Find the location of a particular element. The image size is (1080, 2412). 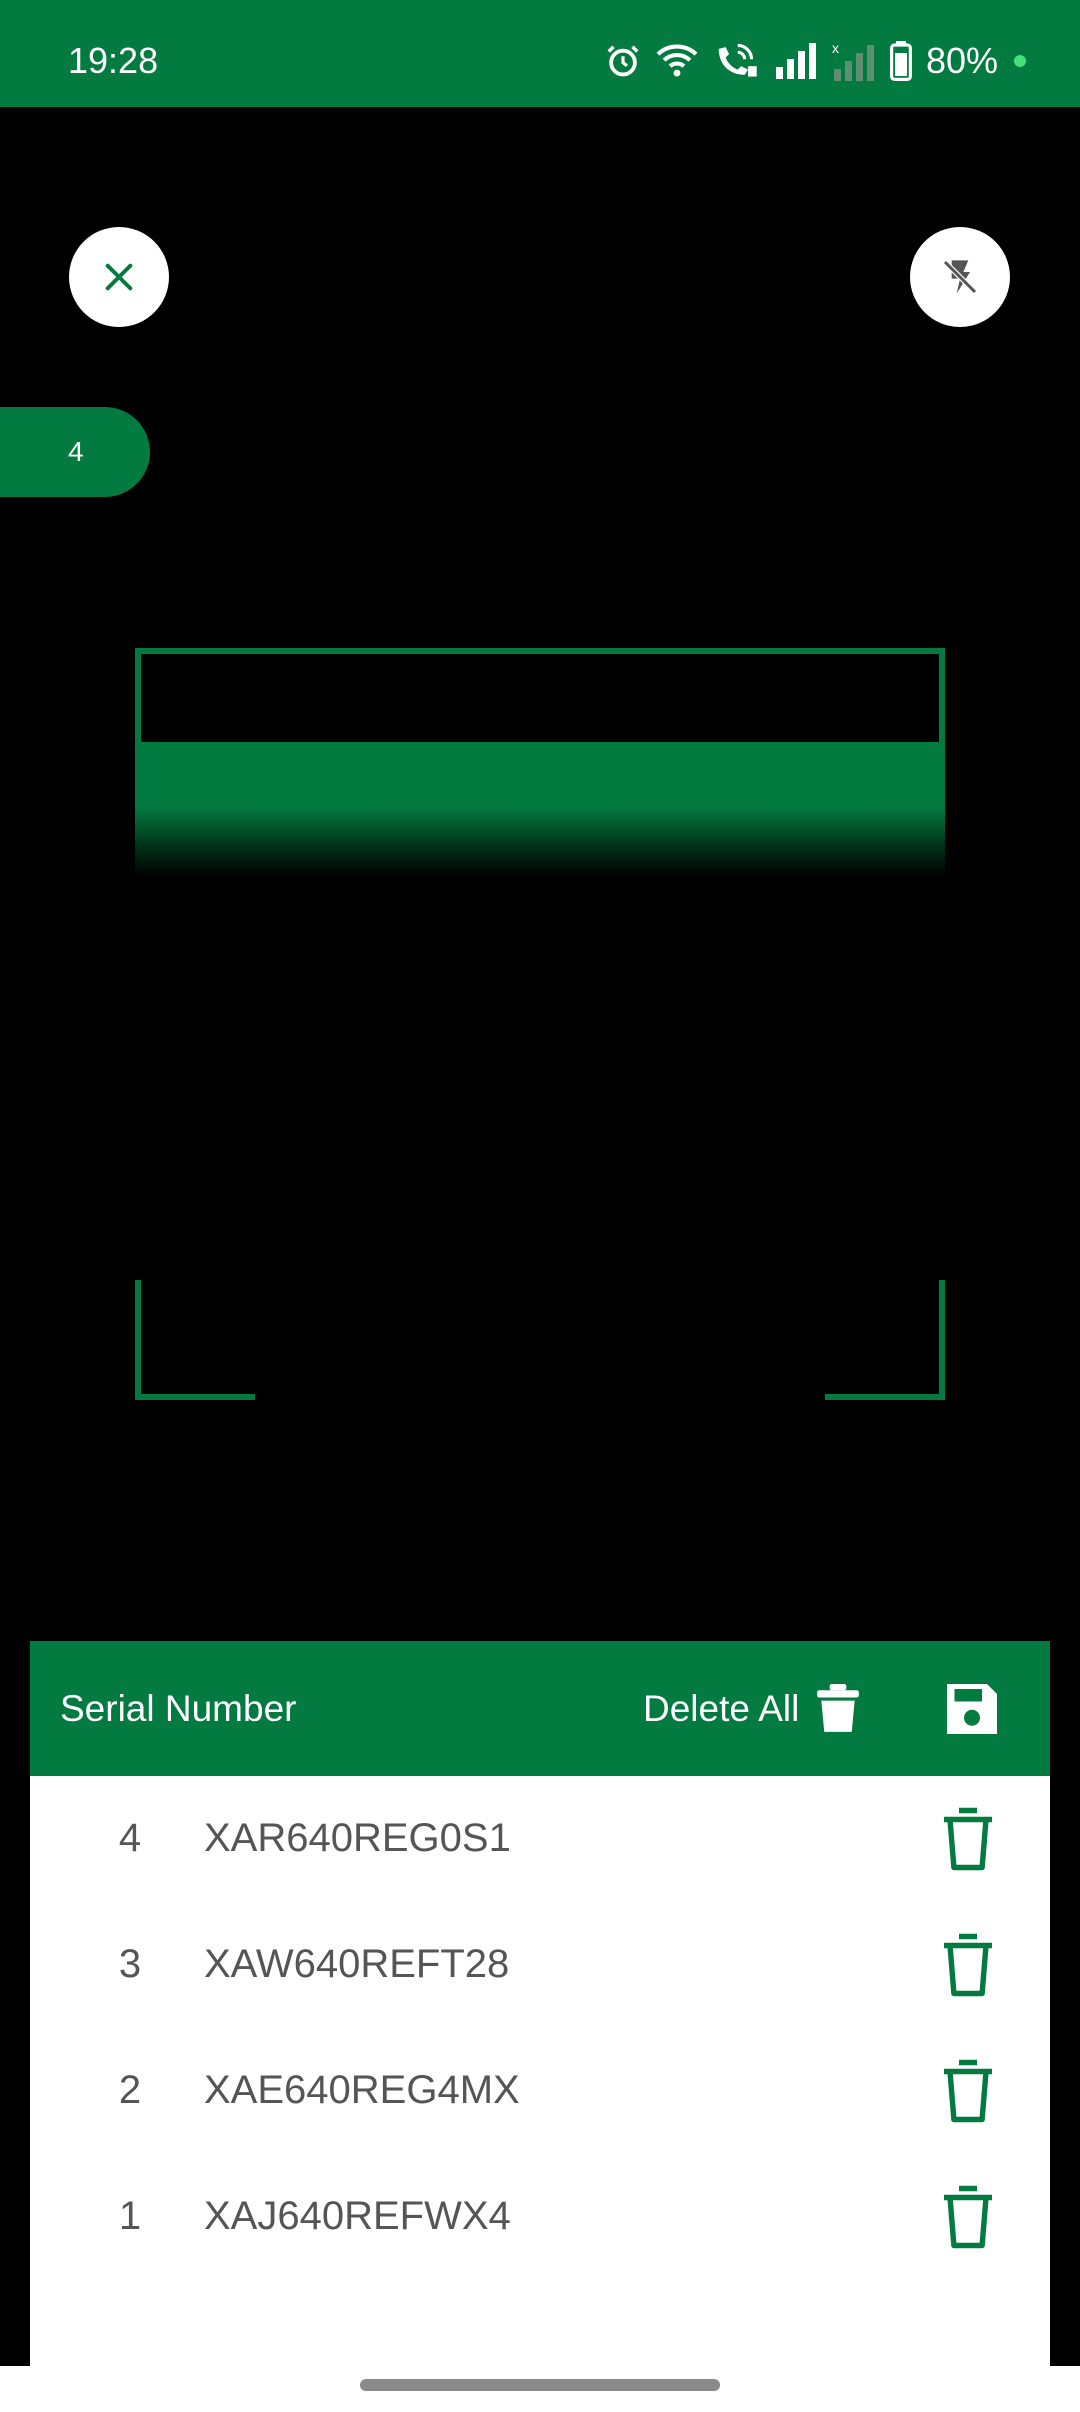

flash-toggle-button is located at coordinates (960, 277).